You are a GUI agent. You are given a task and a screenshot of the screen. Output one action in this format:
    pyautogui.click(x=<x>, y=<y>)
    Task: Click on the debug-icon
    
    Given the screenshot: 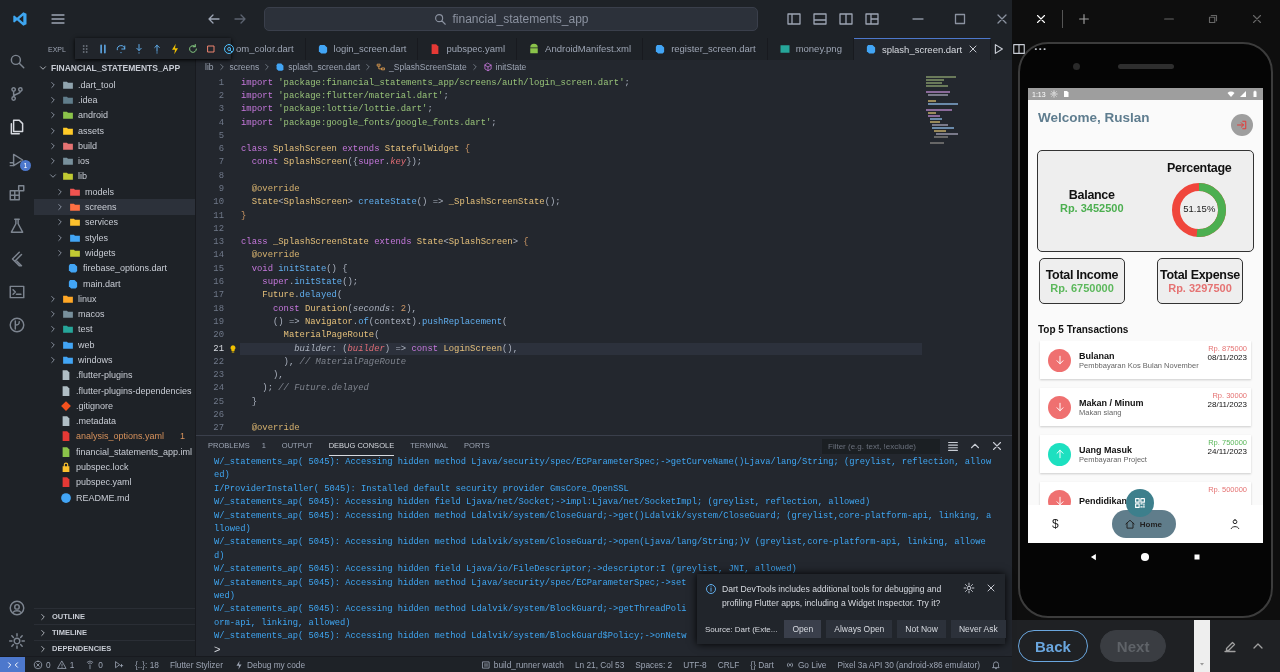 What is the action you would take?
    pyautogui.click(x=118, y=664)
    